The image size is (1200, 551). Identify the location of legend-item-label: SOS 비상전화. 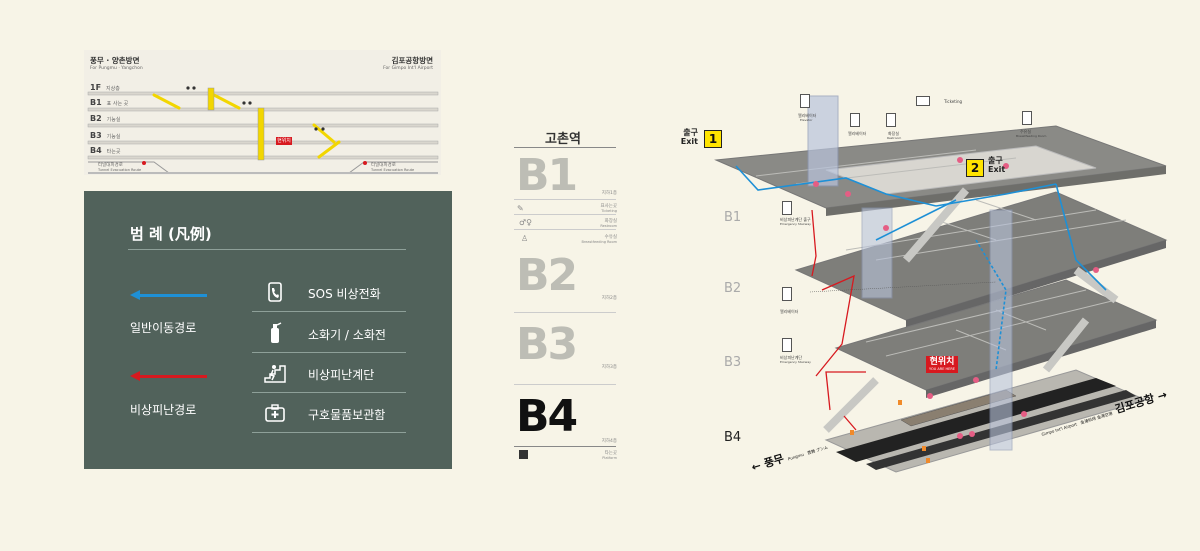
(344, 294).